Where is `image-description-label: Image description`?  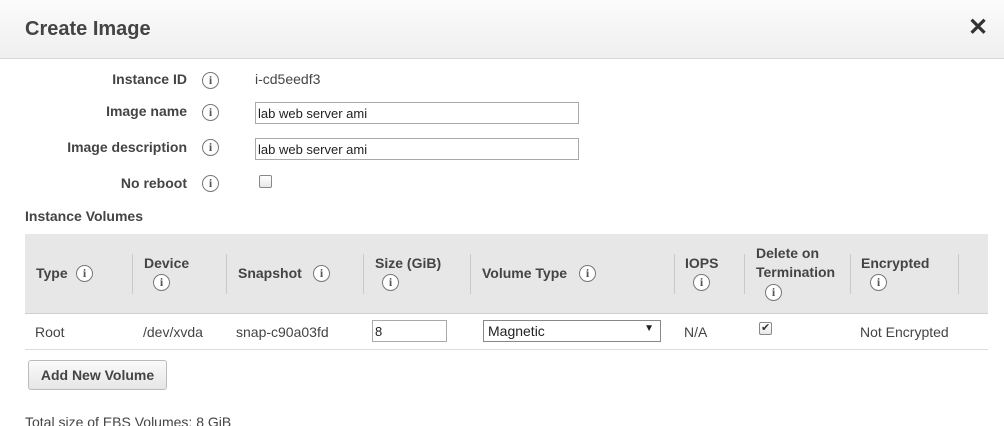
image-description-label: Image description is located at coordinates (127, 147).